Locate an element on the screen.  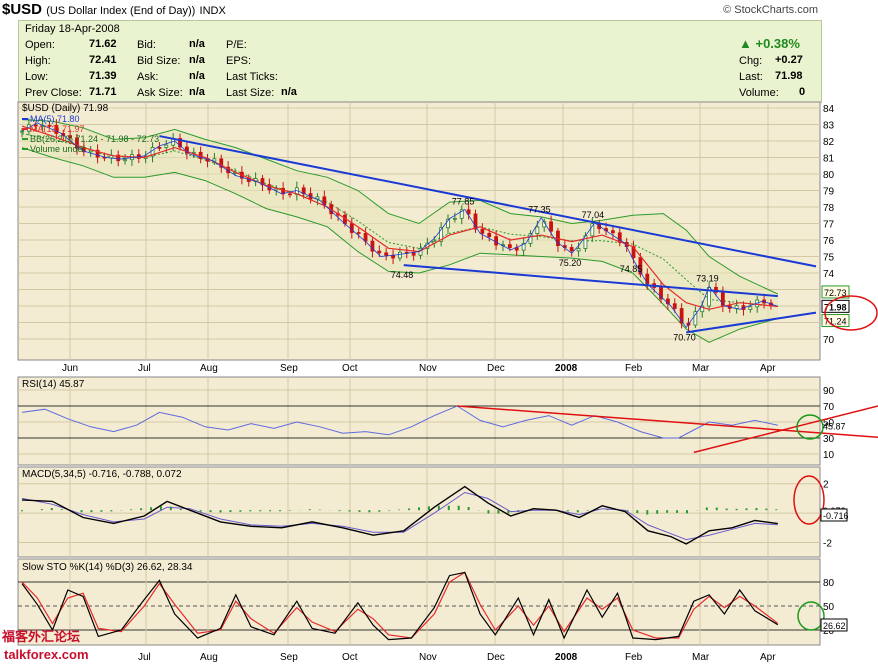
high-label: High: is located at coordinates (38, 61).